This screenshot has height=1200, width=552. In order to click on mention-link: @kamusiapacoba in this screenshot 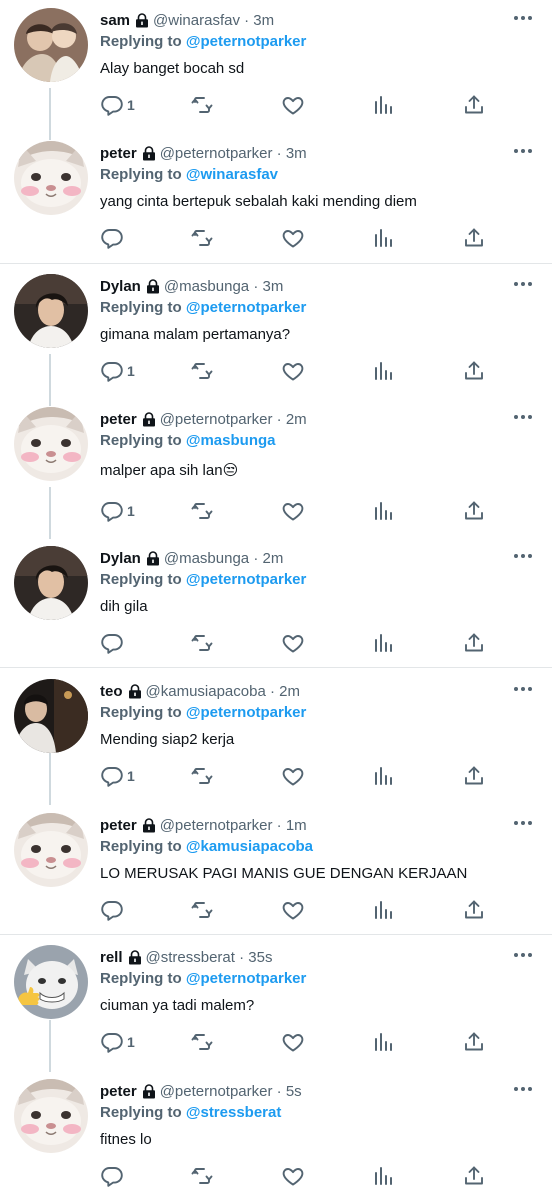, I will do `click(249, 846)`.